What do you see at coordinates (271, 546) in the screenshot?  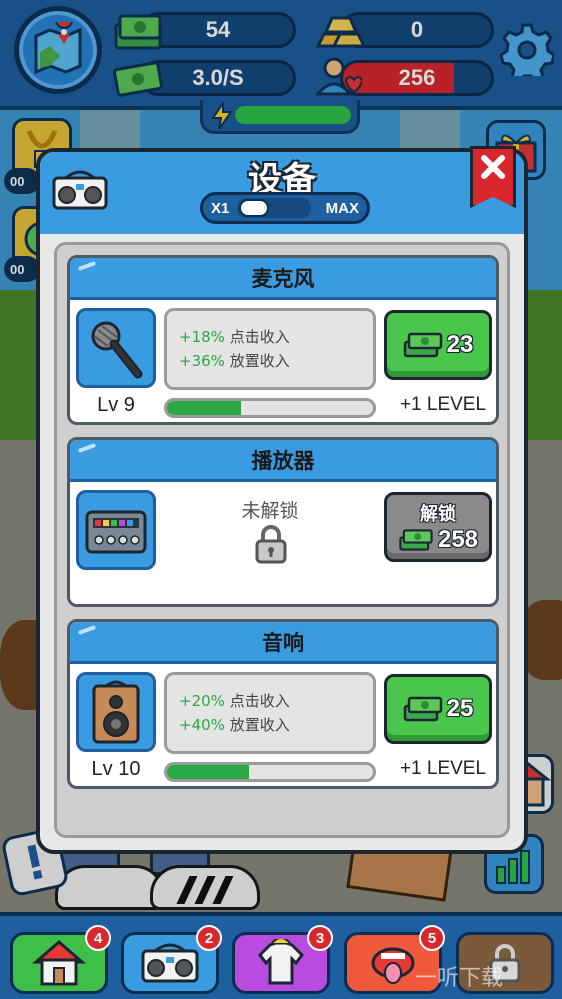 I see `padlock-icon` at bounding box center [271, 546].